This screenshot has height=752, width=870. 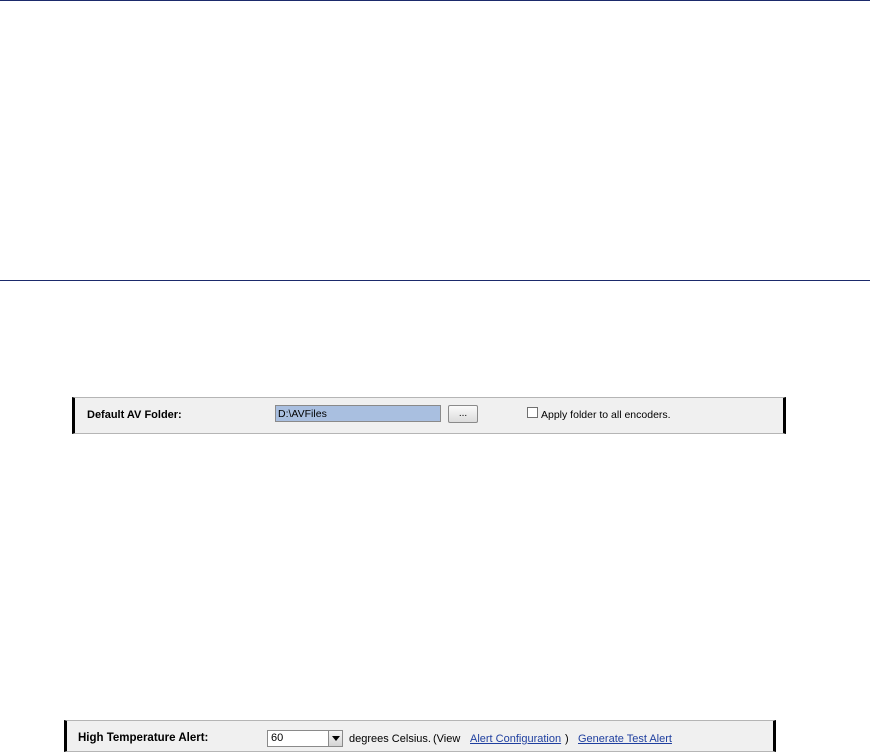 What do you see at coordinates (277, 738) in the screenshot?
I see `temperature-select-value: 60` at bounding box center [277, 738].